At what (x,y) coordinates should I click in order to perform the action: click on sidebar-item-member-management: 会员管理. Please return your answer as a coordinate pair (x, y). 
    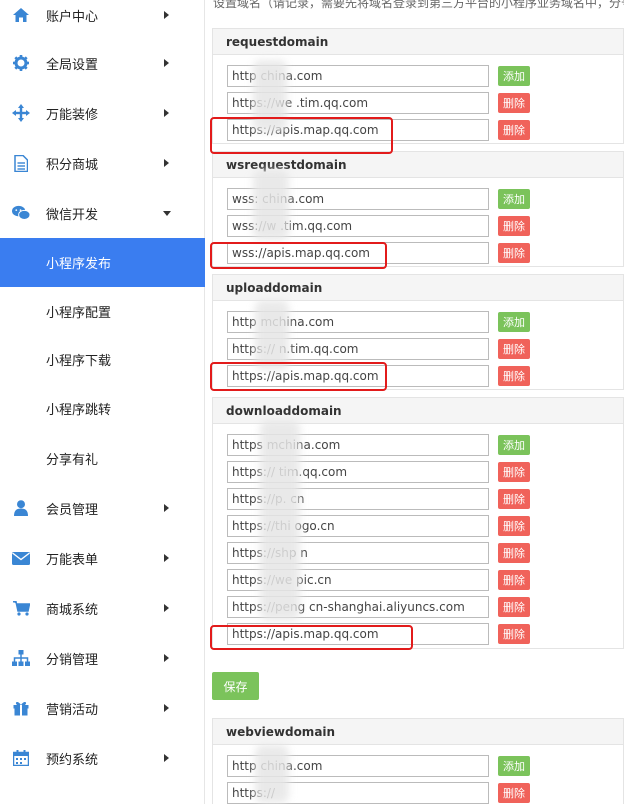
    Looking at the image, I should click on (102, 508).